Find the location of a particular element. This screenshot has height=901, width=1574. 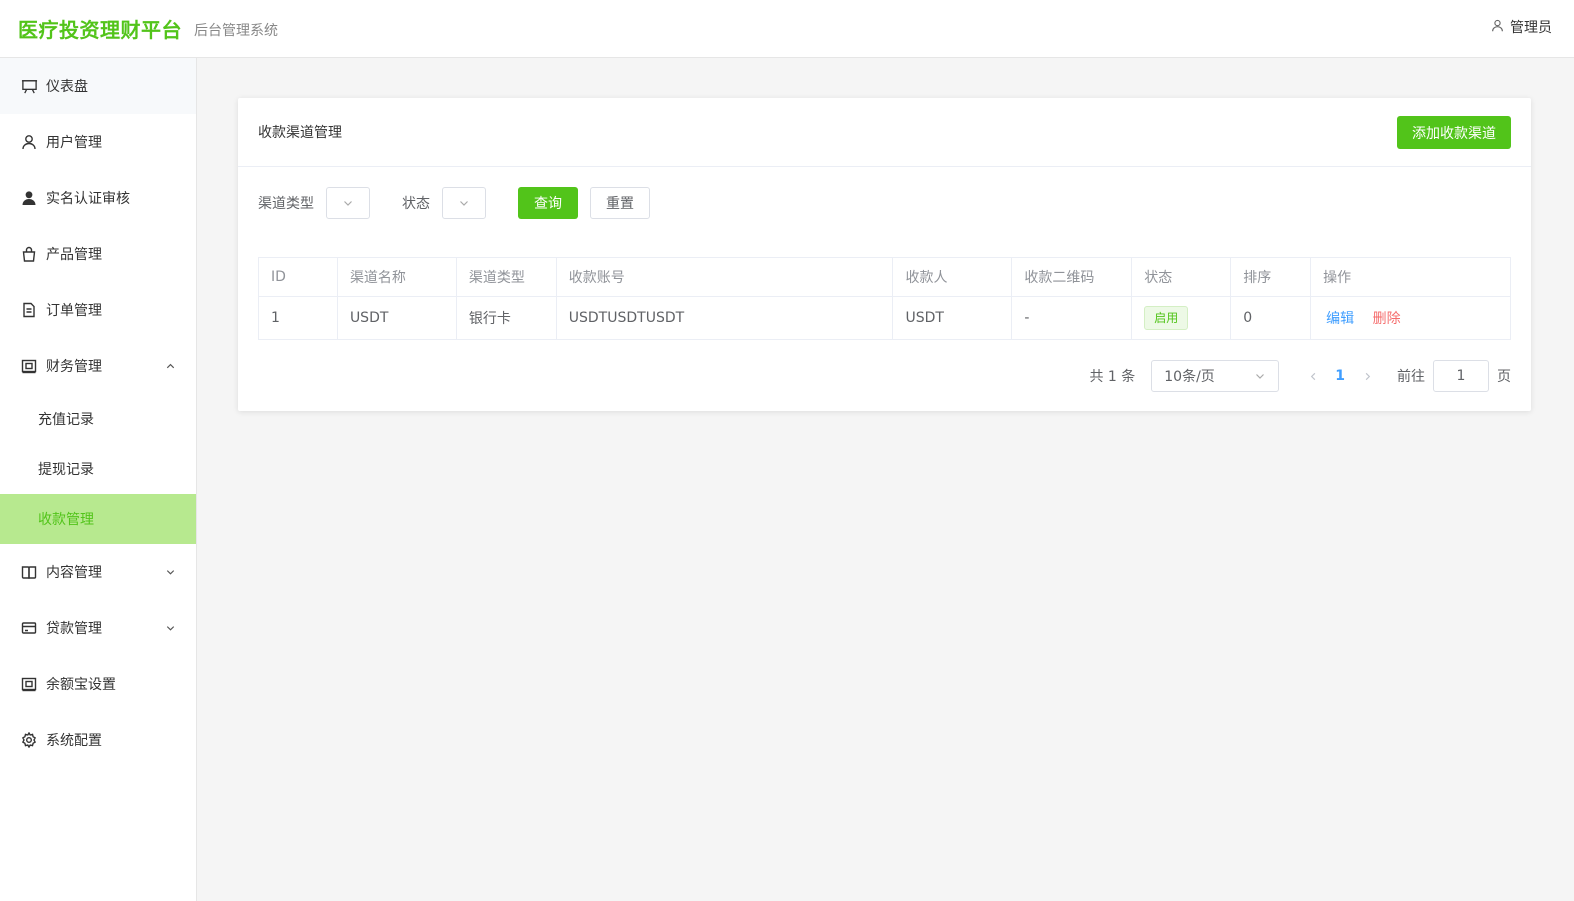

sidebar-item-label: 贷款管理 is located at coordinates (74, 629).